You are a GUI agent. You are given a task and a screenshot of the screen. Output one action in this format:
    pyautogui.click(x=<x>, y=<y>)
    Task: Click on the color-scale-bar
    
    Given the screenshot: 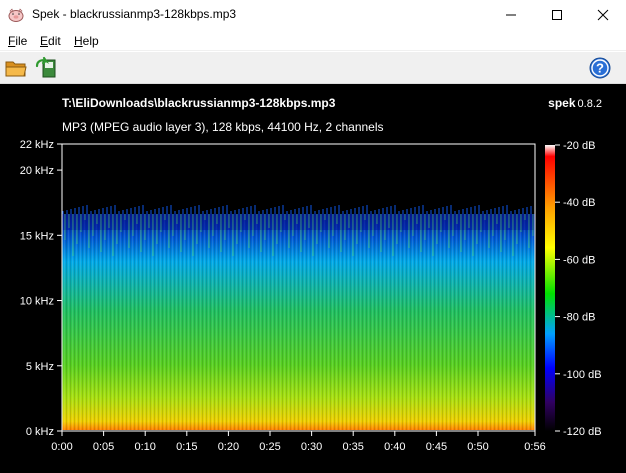 What is the action you would take?
    pyautogui.click(x=550, y=288)
    